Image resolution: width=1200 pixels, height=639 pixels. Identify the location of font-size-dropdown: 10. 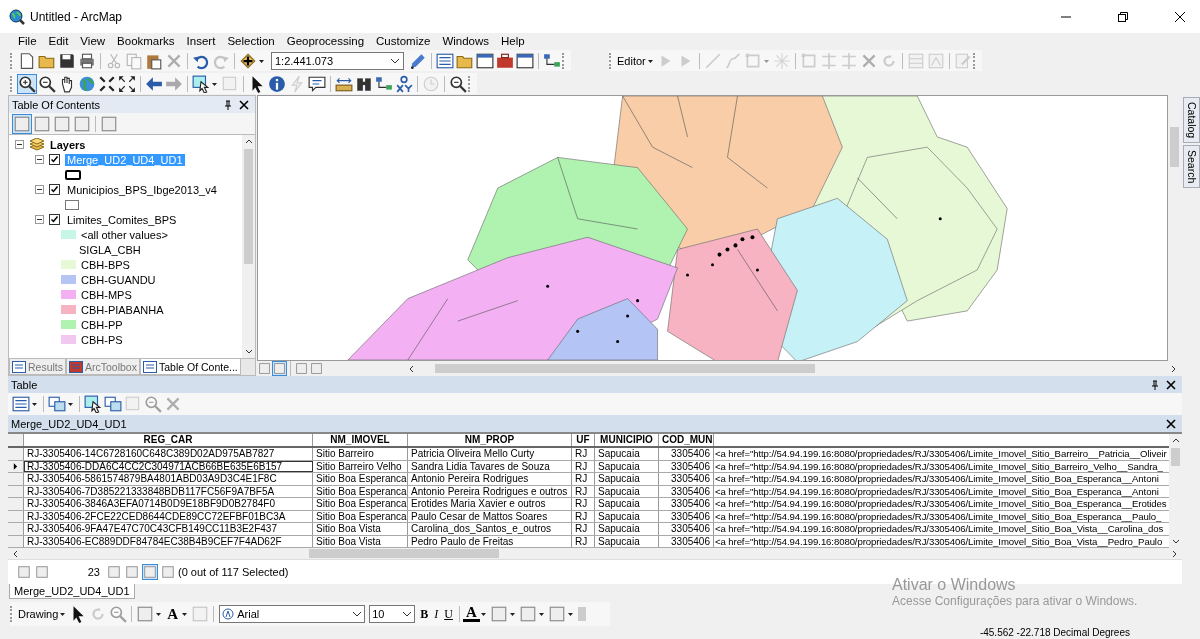
(392, 614).